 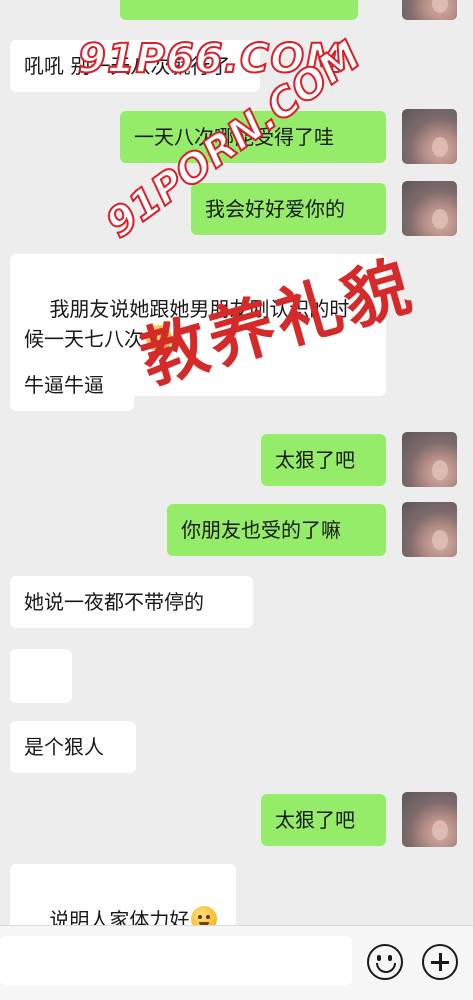 What do you see at coordinates (440, 962) in the screenshot?
I see `plus-circle-icon` at bounding box center [440, 962].